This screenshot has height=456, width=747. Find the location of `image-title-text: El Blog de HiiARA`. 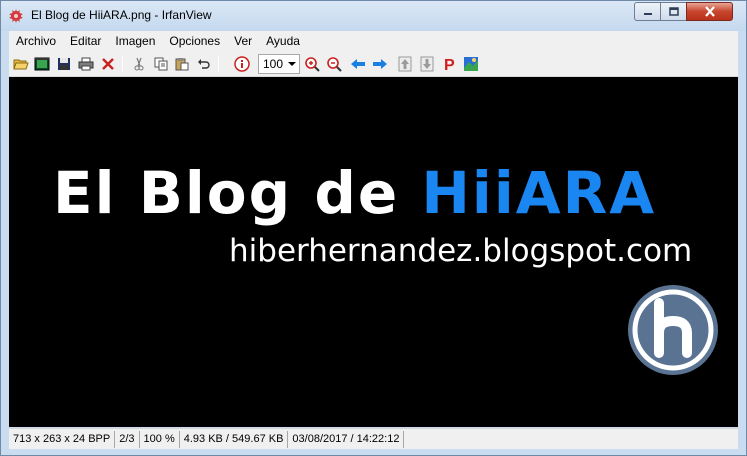

image-title-text: El Blog de HiiARA is located at coordinates (354, 193).